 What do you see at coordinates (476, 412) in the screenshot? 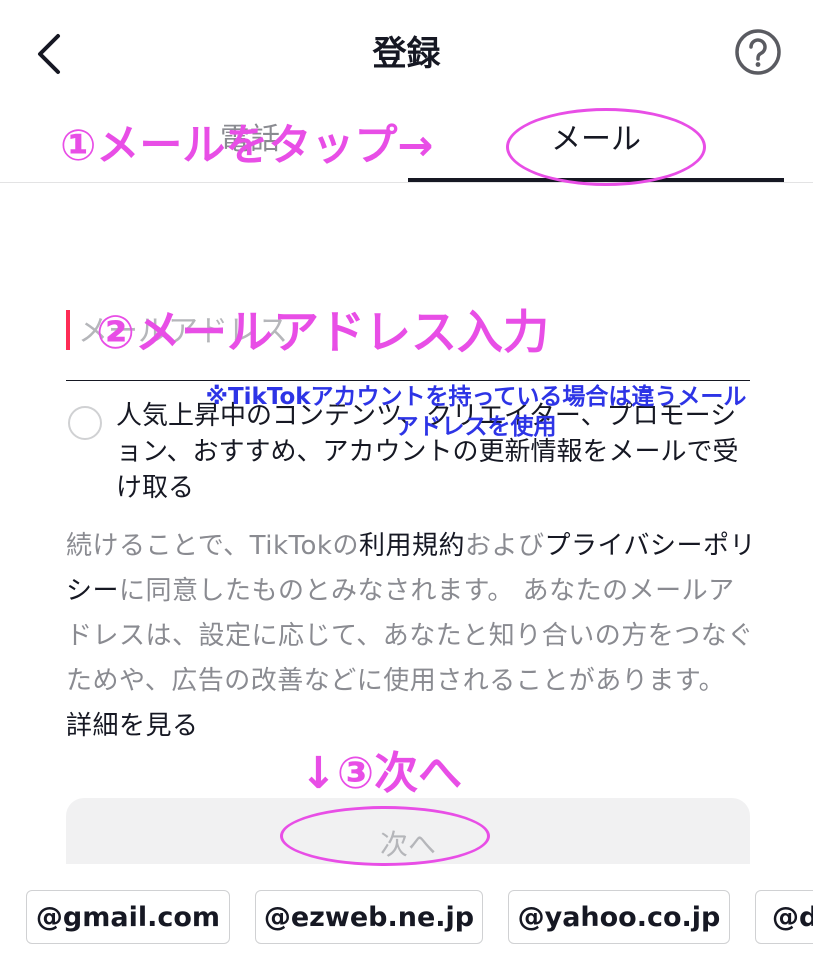
I see `annotation-note: ※TikTokアカウントを持っている場合は違うメールアドレスを使用` at bounding box center [476, 412].